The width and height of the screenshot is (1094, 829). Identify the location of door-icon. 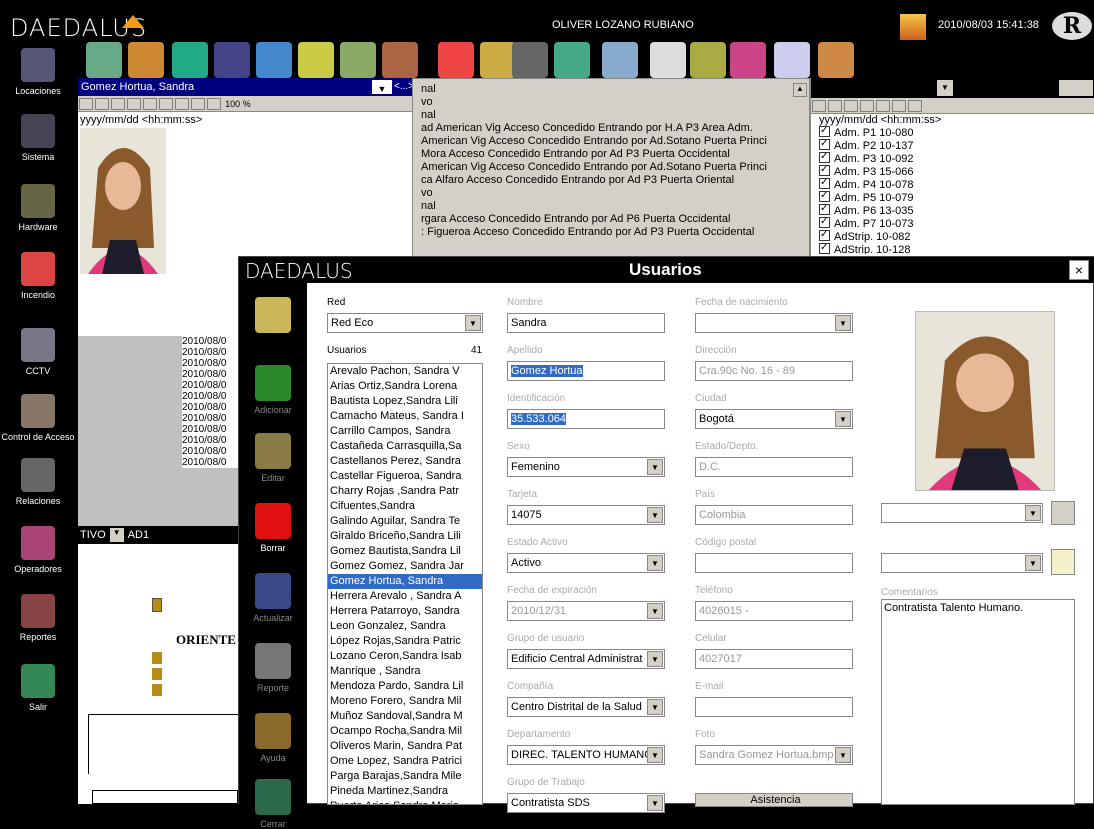
(400, 60).